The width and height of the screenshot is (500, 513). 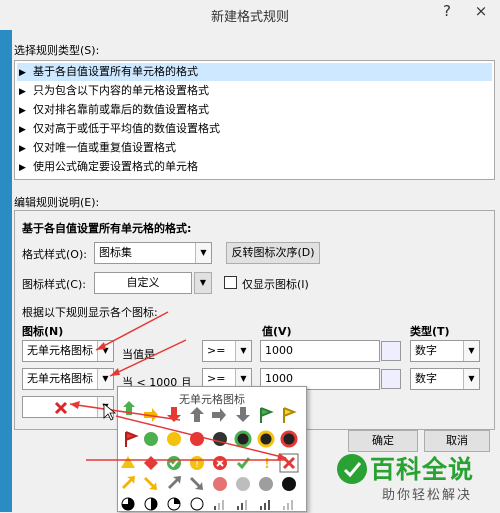 I want to click on arrow-up-gray-icon, so click(x=197, y=414).